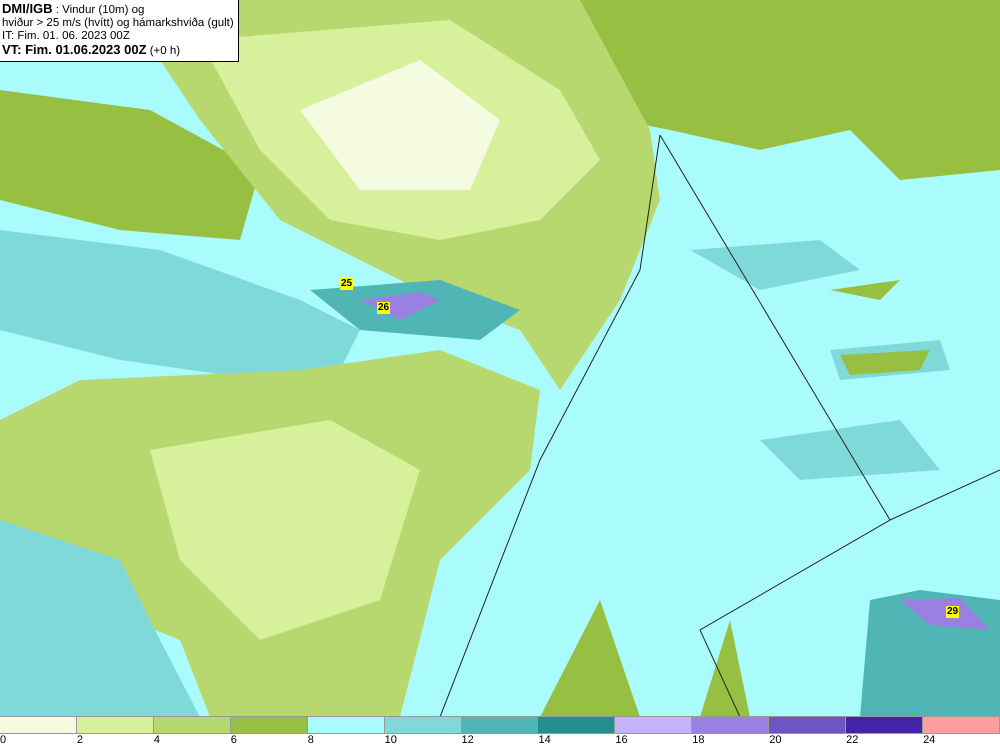 This screenshot has height=747, width=1000. Describe the element at coordinates (80, 740) in the screenshot. I see `legend-label: 2` at that location.